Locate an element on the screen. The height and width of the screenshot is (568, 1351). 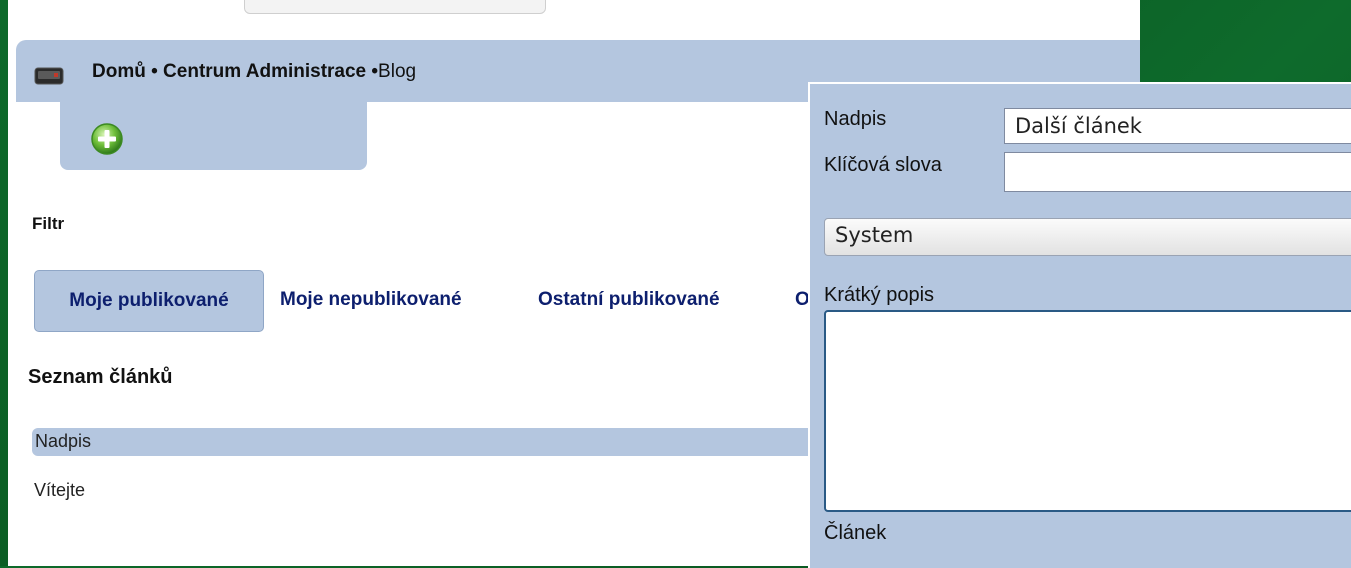
tab-my-unpublished: Moje nepublikované is located at coordinates (371, 300).